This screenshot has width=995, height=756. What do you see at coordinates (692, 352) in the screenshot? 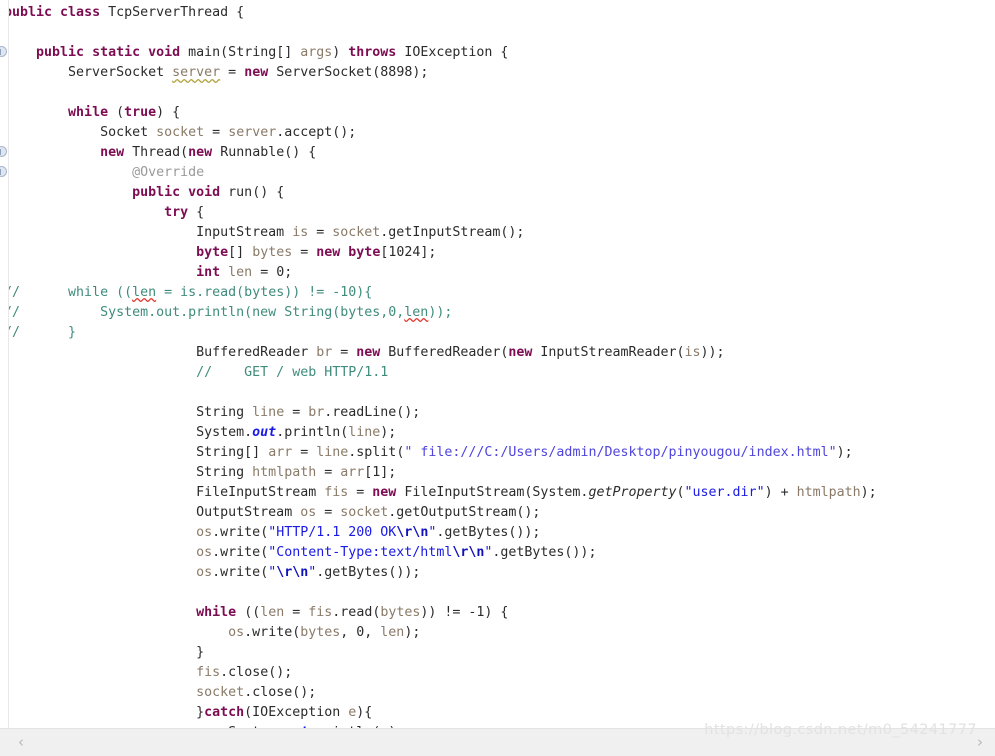
I see `code-token: is` at bounding box center [692, 352].